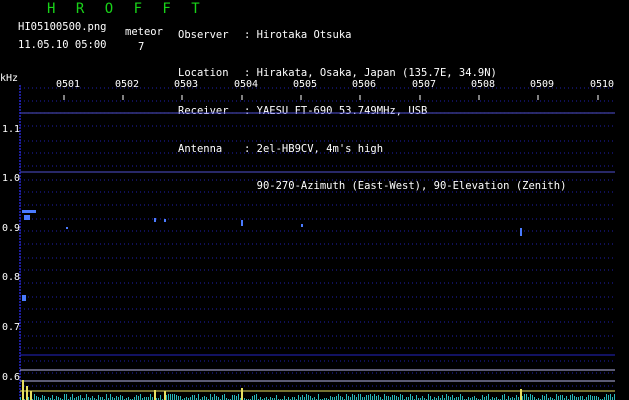 This screenshot has width=629, height=400. I want to click on x-tick-label: 0508, so click(483, 84).